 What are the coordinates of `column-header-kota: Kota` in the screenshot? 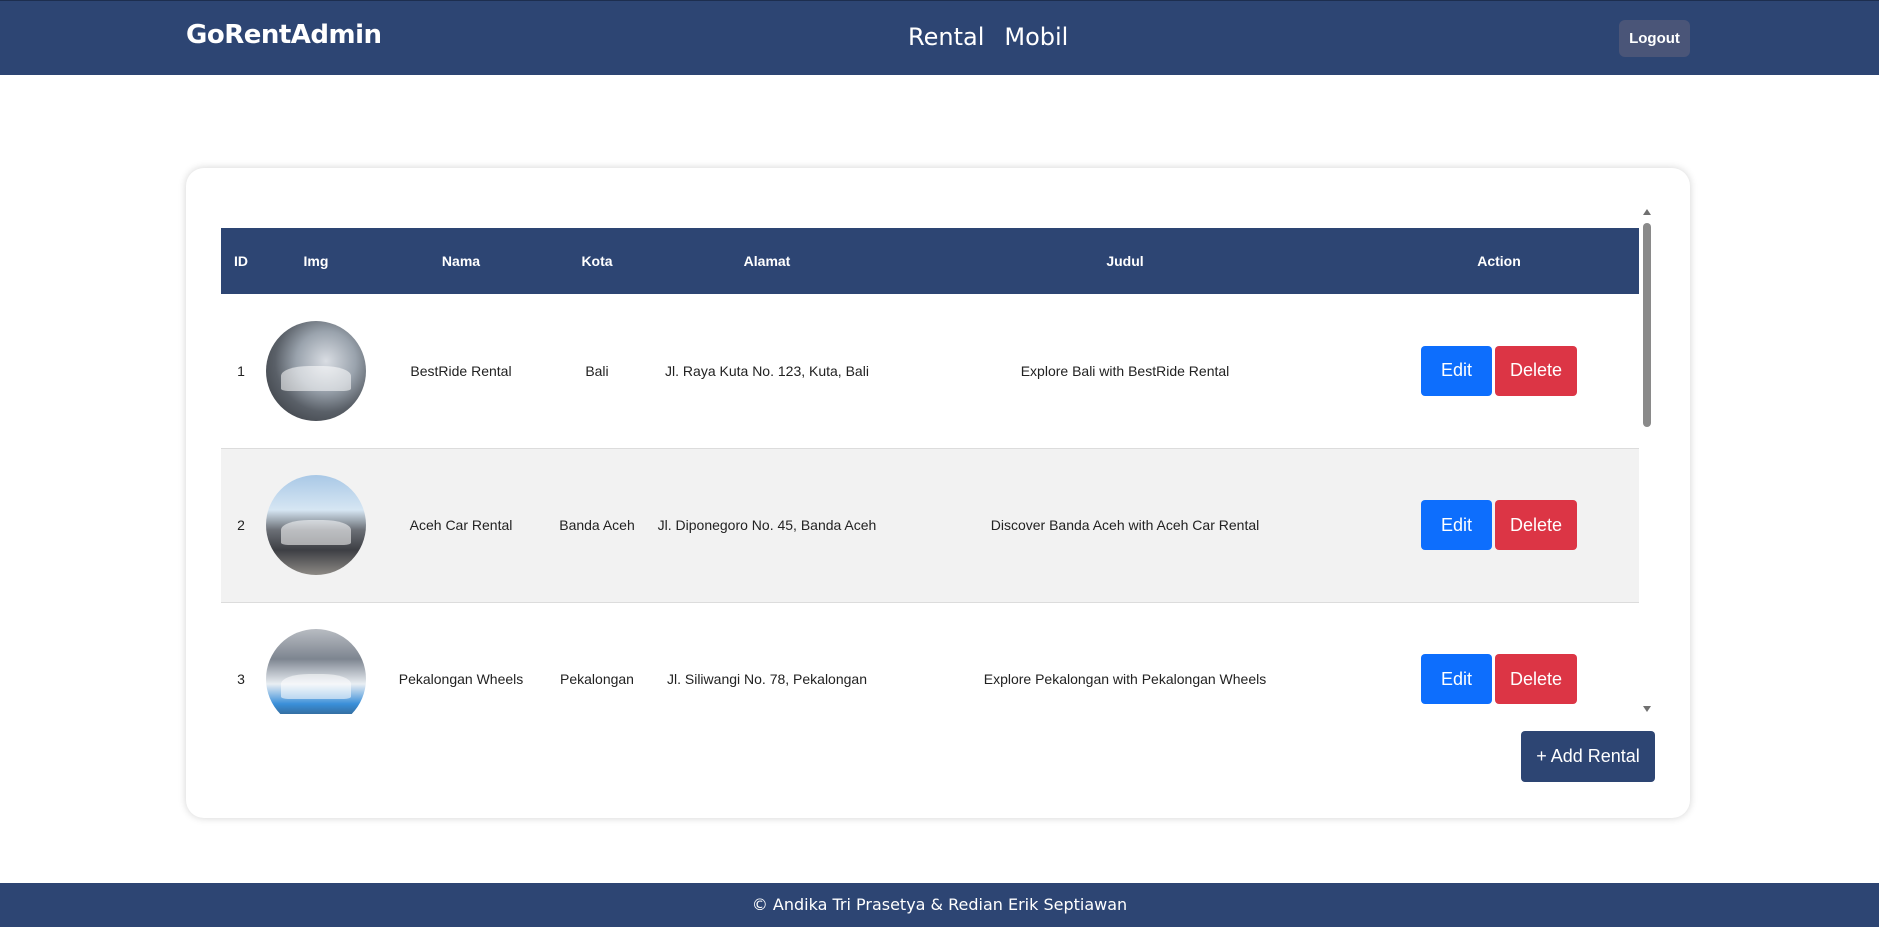 It's located at (597, 261).